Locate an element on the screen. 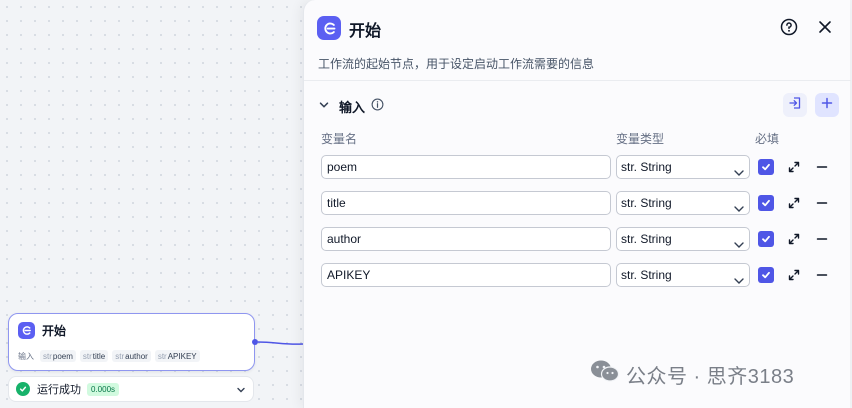 This screenshot has height=408, width=852. success-check-icon is located at coordinates (23, 389).